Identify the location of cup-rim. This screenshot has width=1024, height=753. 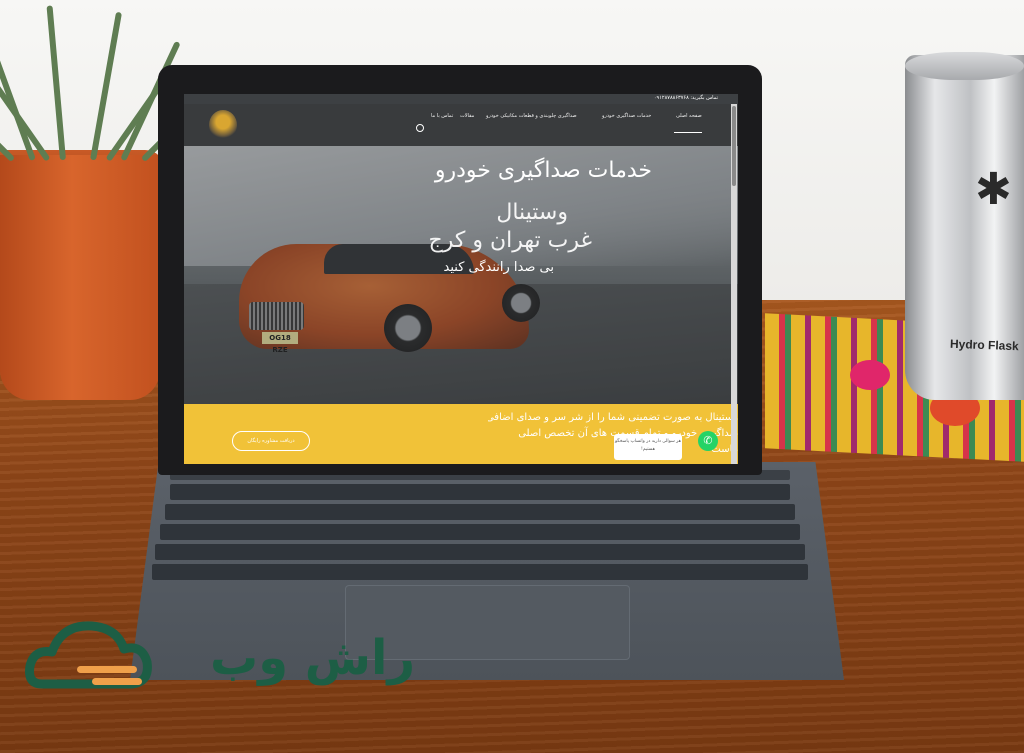
(964, 66).